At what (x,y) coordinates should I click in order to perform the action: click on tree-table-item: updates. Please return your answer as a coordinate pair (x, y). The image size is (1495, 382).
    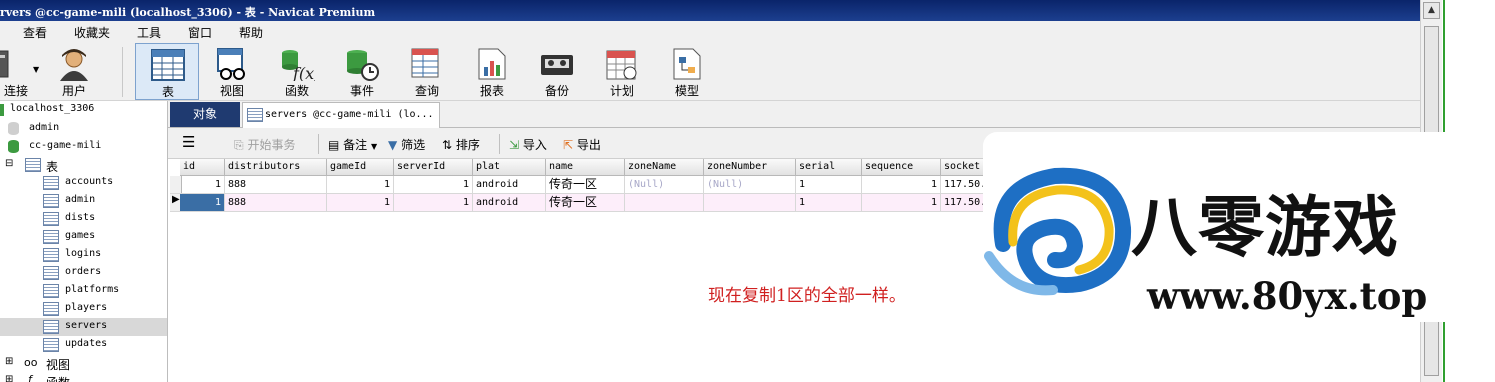
    Looking at the image, I should click on (83, 345).